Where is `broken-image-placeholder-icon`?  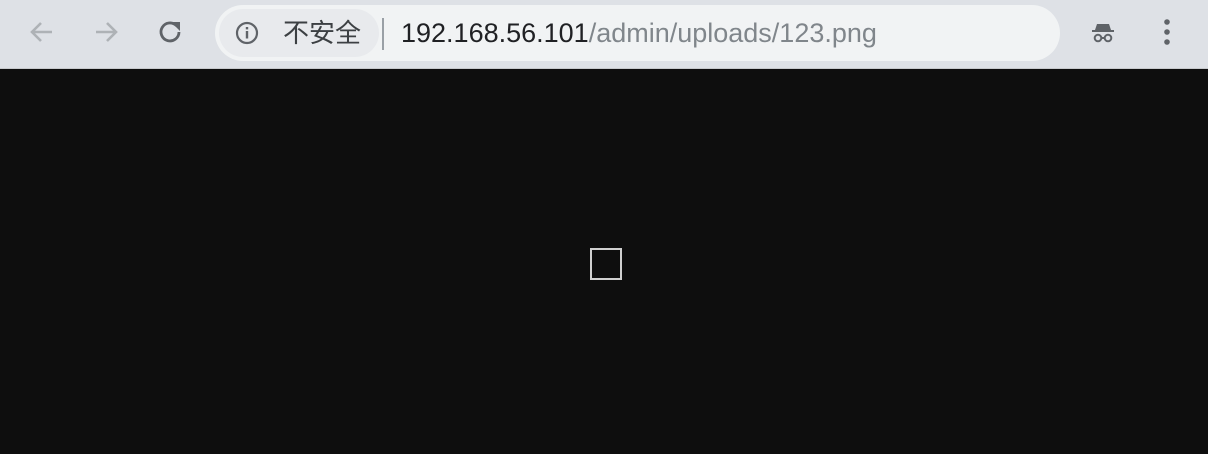
broken-image-placeholder-icon is located at coordinates (606, 264).